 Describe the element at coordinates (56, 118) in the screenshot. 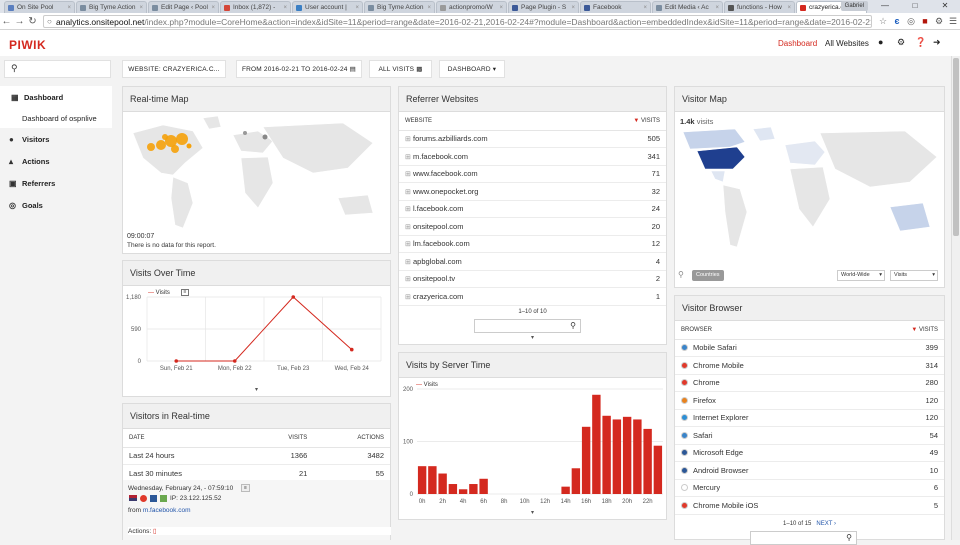

I see `sidebar-subitem-dashboard-ospnlive: Dashboard of ospnlive` at that location.